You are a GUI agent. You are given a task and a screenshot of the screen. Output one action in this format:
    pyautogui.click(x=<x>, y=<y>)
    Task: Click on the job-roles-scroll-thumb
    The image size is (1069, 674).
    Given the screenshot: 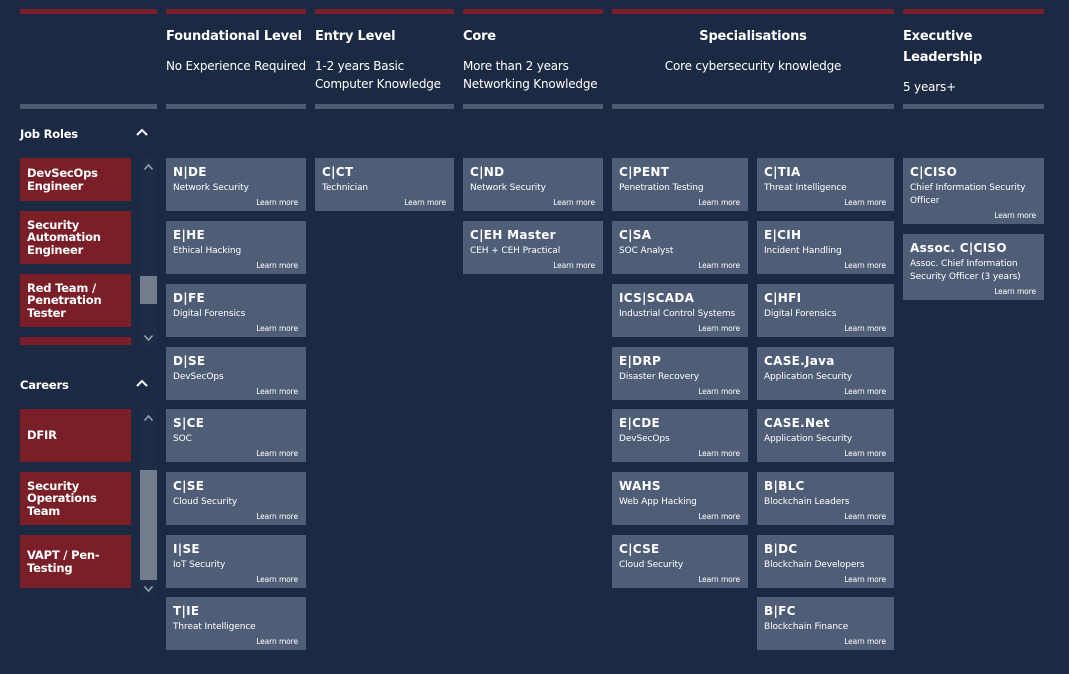 What is the action you would take?
    pyautogui.click(x=148, y=290)
    